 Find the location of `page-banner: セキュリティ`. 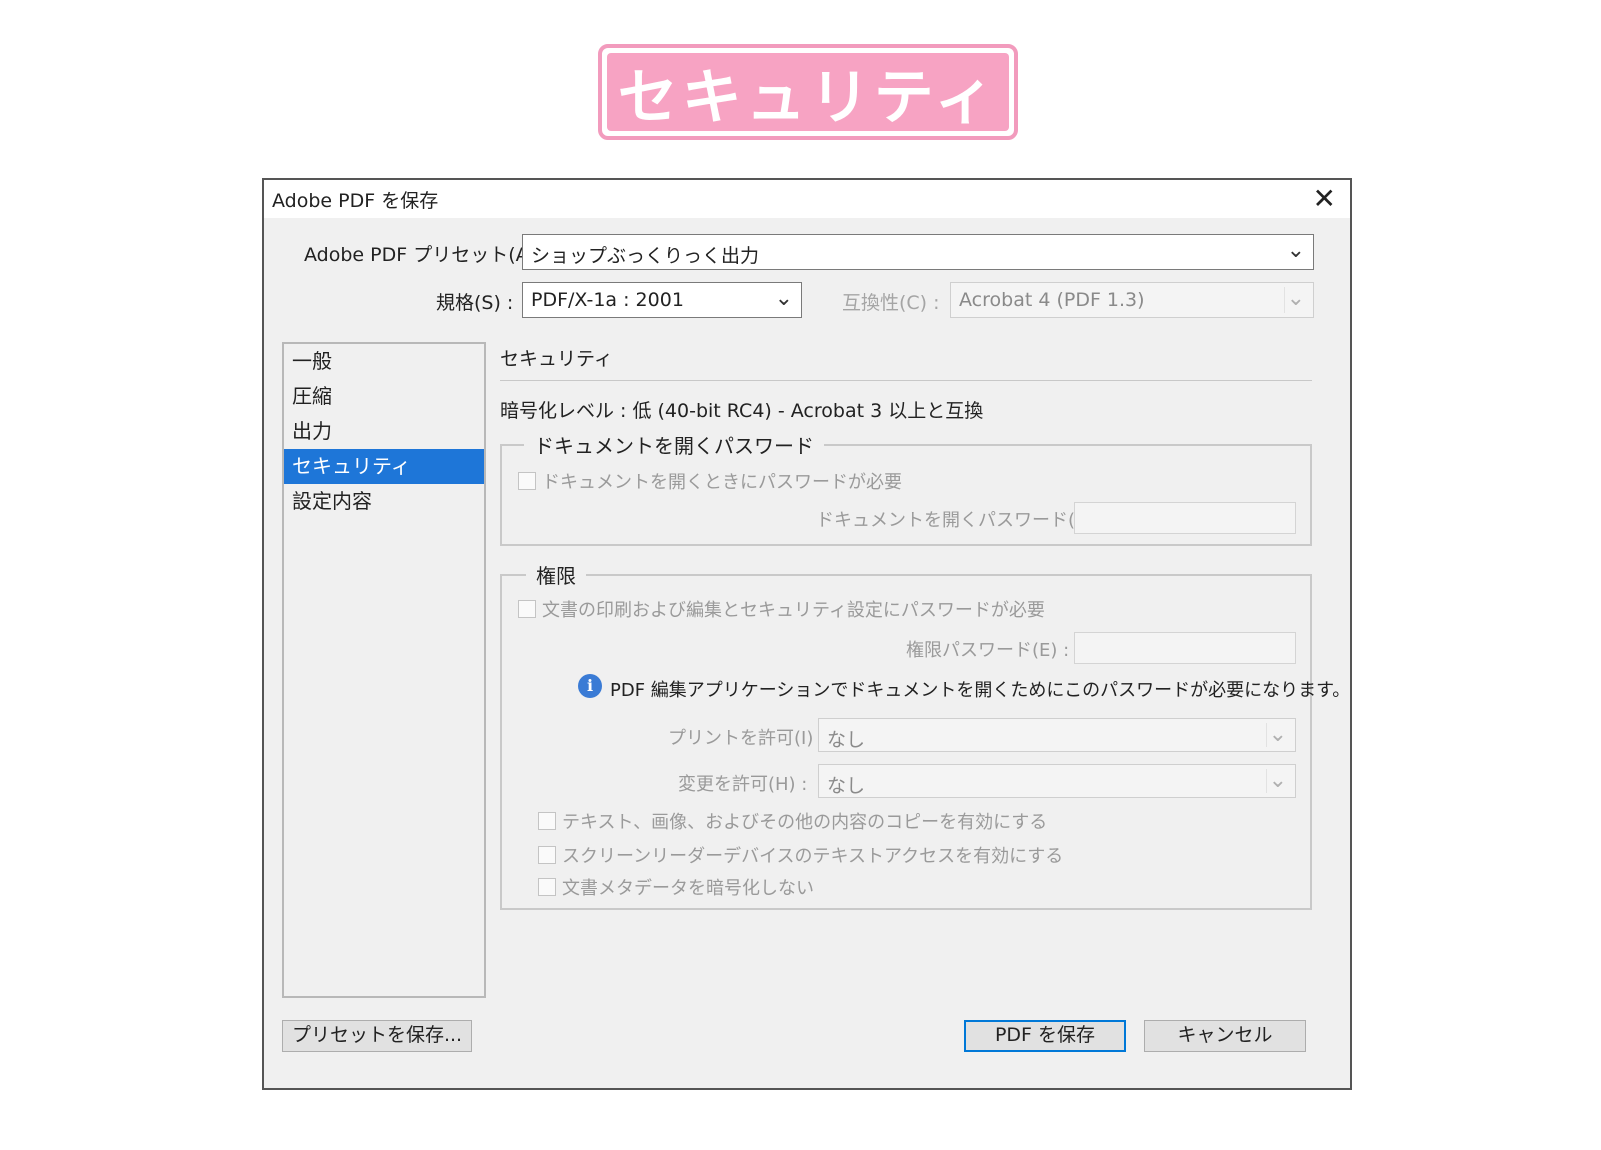

page-banner: セキュリティ is located at coordinates (808, 92).